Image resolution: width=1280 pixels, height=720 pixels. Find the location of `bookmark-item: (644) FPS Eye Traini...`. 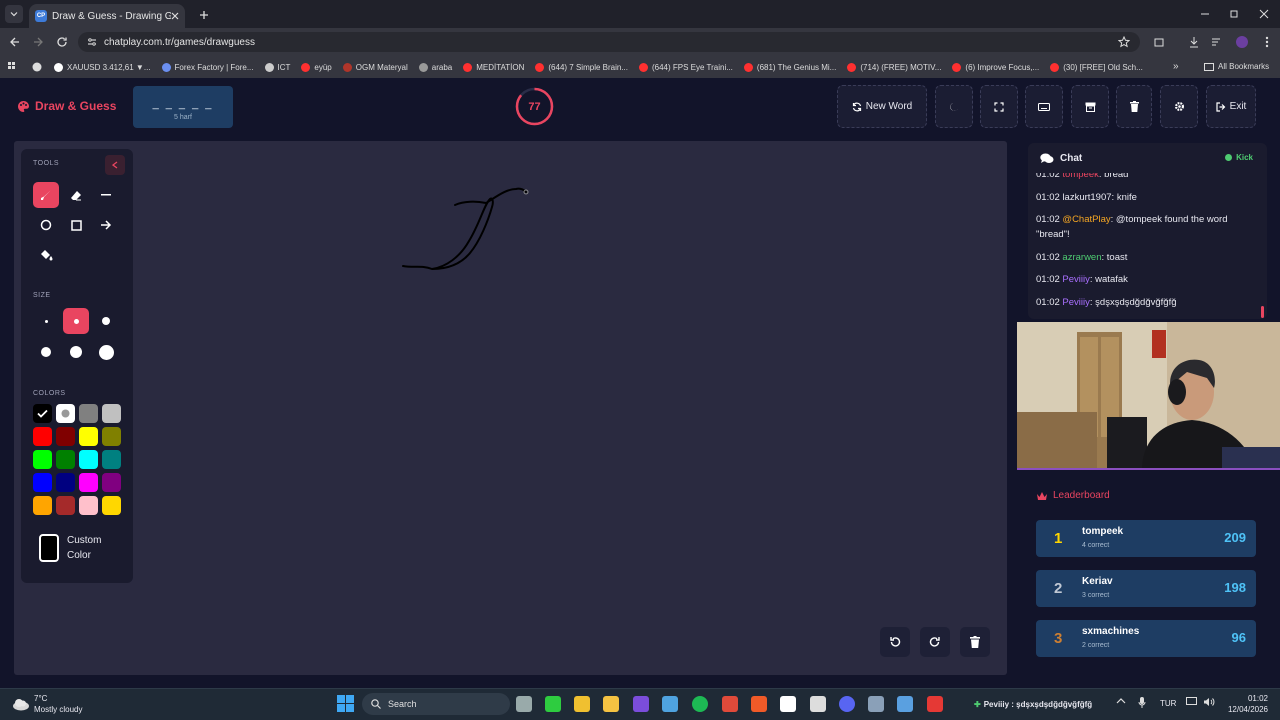

bookmark-item: (644) FPS Eye Traini... is located at coordinates (685, 67).